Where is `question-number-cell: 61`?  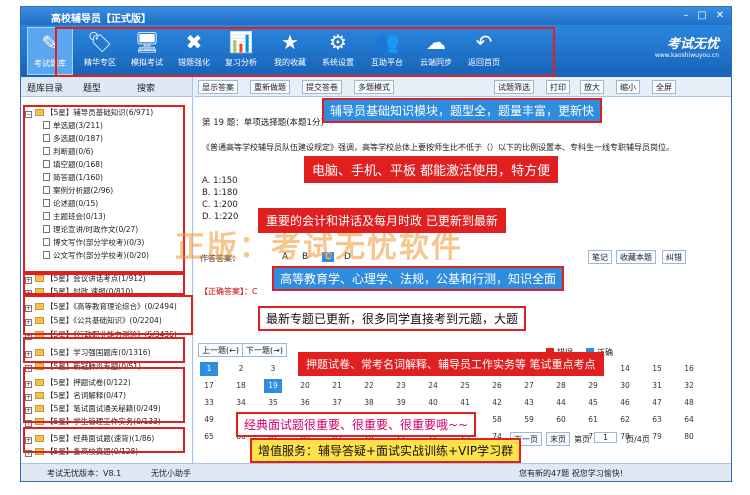
question-number-cell: 61 is located at coordinates (593, 420).